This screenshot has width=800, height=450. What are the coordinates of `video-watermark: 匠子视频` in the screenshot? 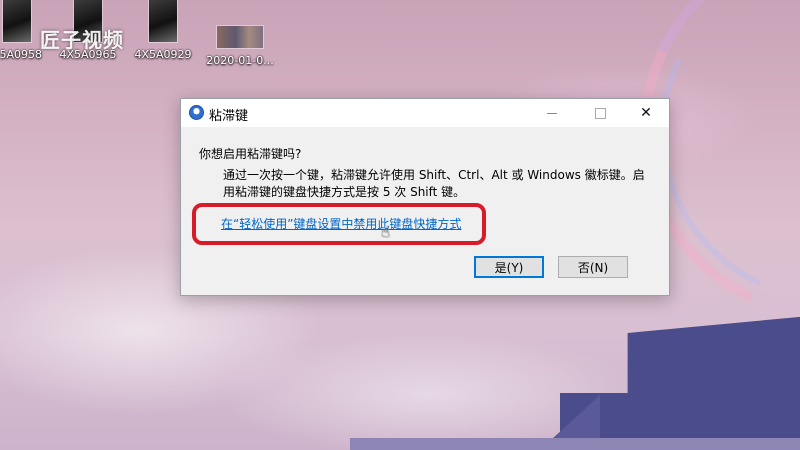 It's located at (82, 40).